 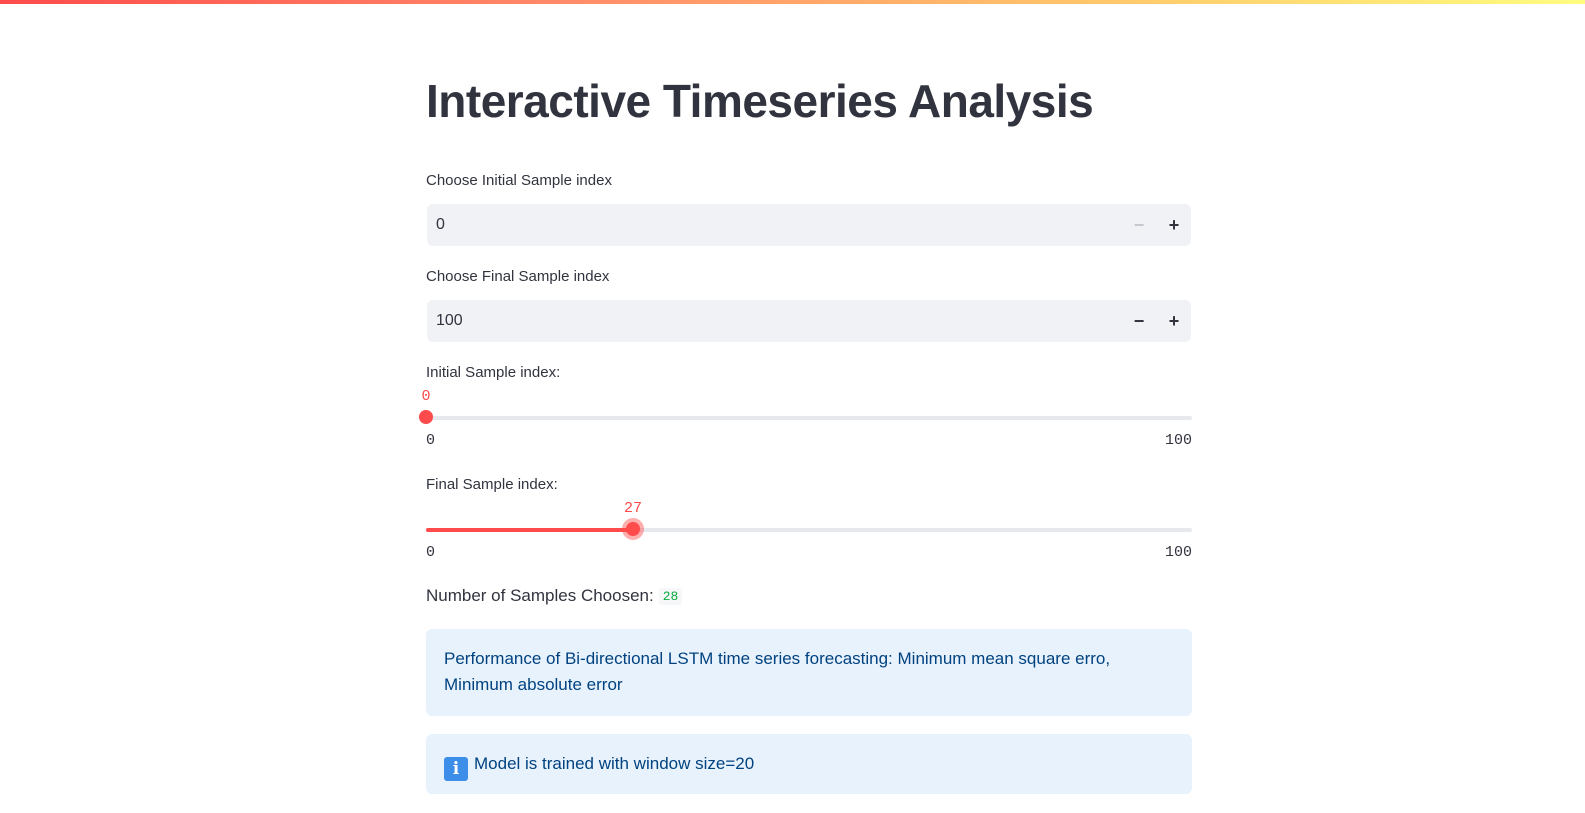 What do you see at coordinates (540, 595) in the screenshot?
I see `samples-count-label: Number of Samples Choosen:` at bounding box center [540, 595].